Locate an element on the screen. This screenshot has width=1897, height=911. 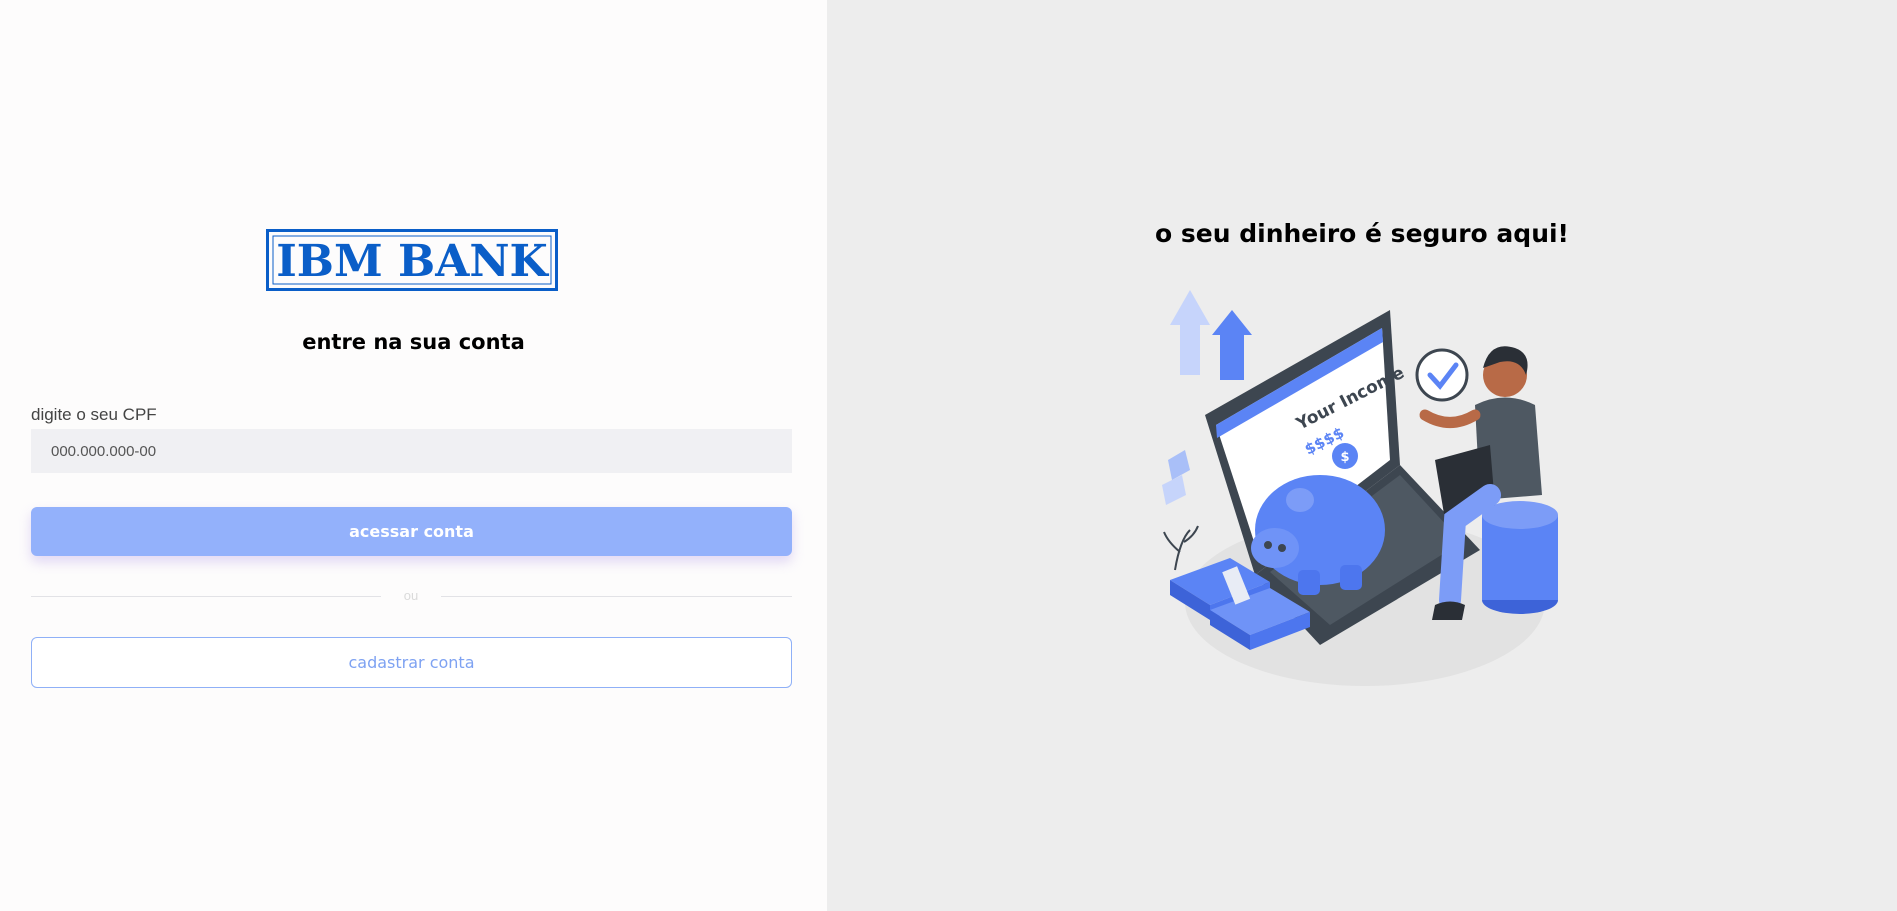
access-account-button: acessar conta is located at coordinates (411, 531).